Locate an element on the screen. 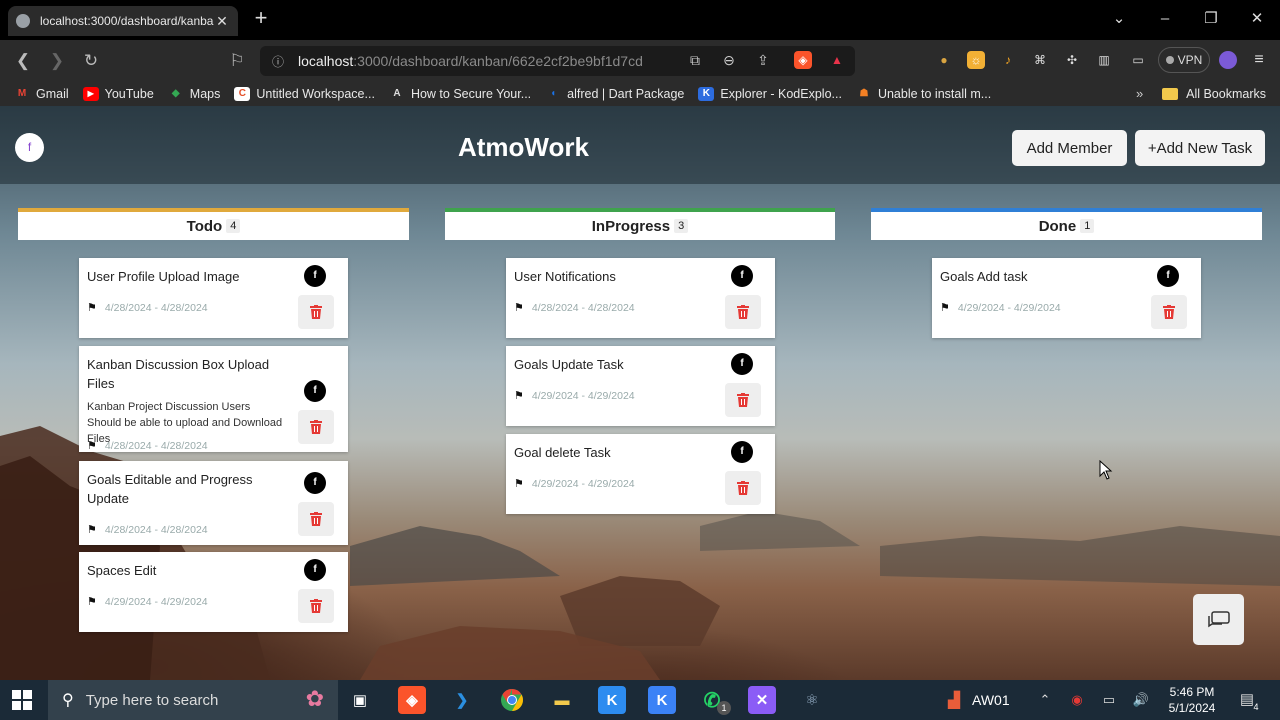 Image resolution: width=1280 pixels, height=720 pixels. column-todo: Todo 4 is located at coordinates (213, 224).